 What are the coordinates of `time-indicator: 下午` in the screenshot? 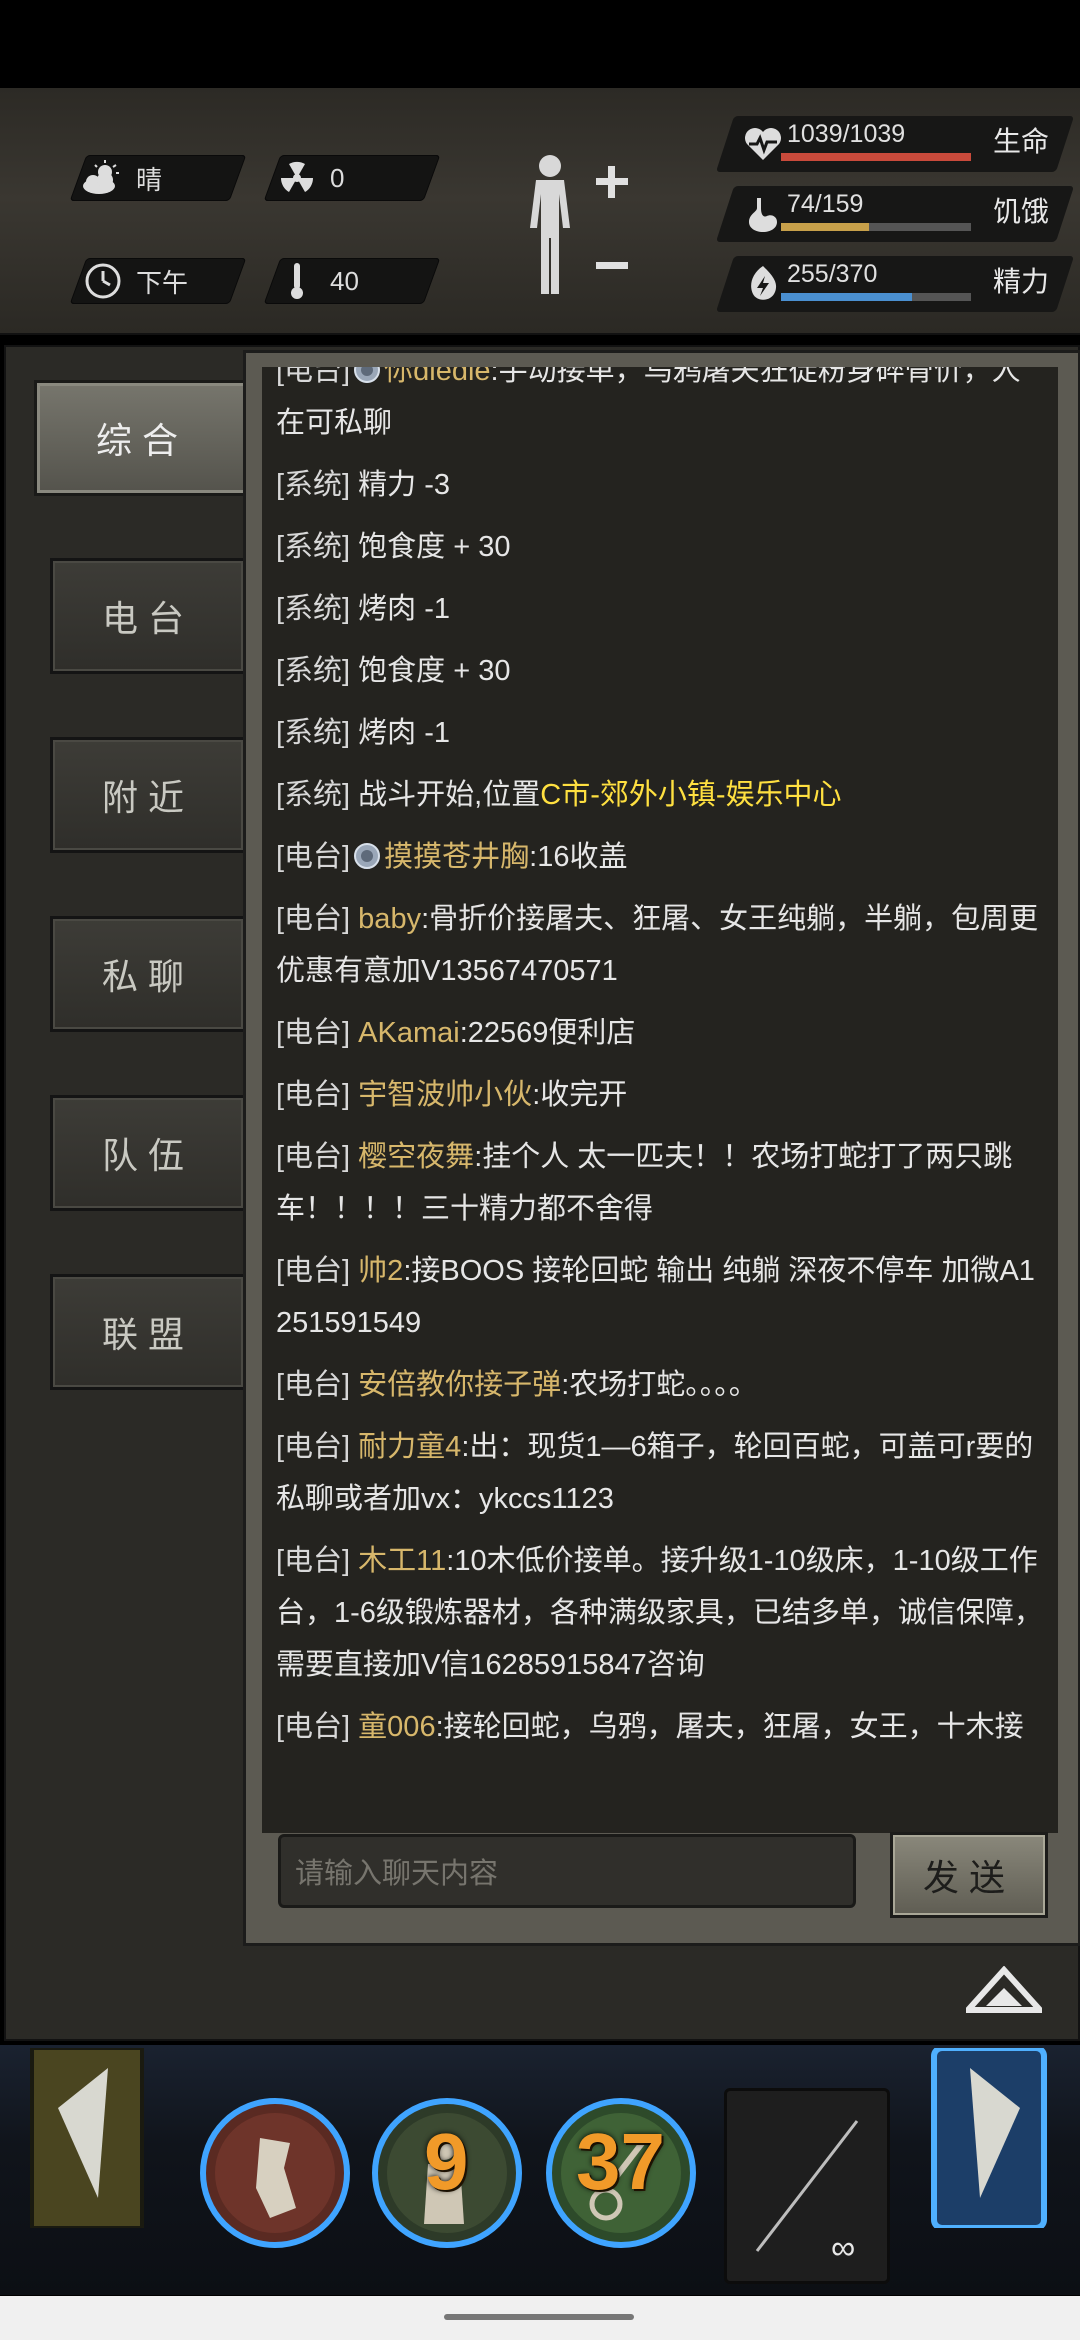 It's located at (158, 281).